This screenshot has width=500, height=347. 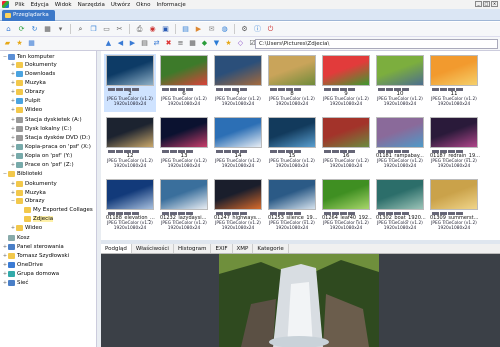 What do you see at coordinates (346, 83) in the screenshot?
I see `thumbnail-item: 9 JPEG TrueColor (v1.2) 1920x1080x24` at bounding box center [346, 83].